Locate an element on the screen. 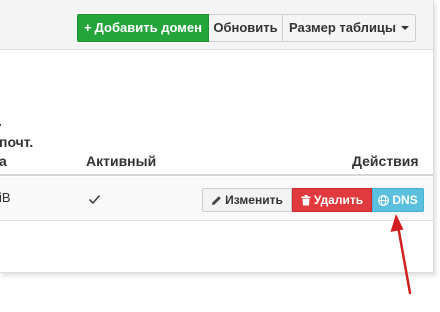 The width and height of the screenshot is (440, 312). table-size-label: Размер таблицы is located at coordinates (342, 27).